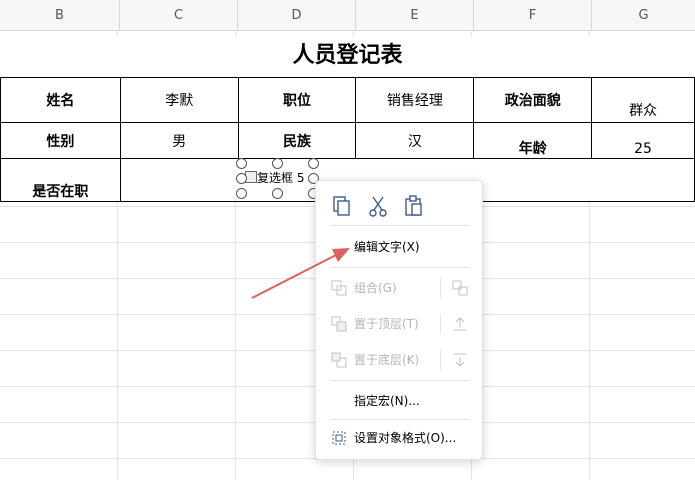  I want to click on cell-label-ethnicity: 民族, so click(297, 140).